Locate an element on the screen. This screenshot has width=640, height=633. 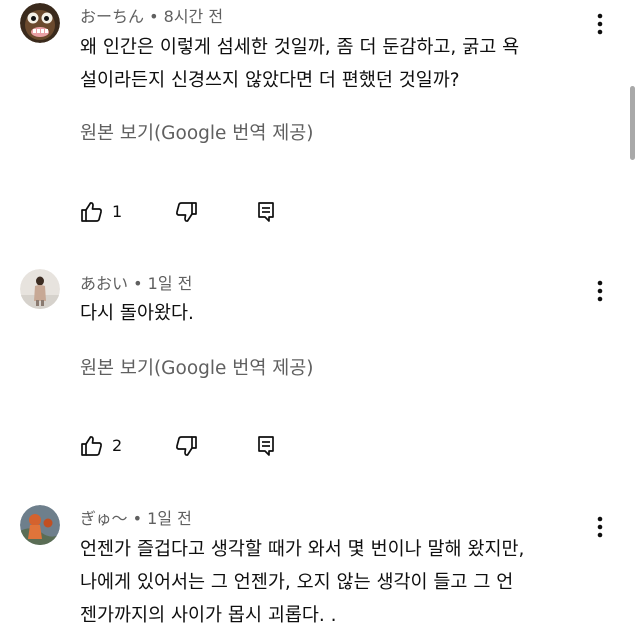
comment-header: ぎゅ～ • 1일 전 is located at coordinates (136, 517).